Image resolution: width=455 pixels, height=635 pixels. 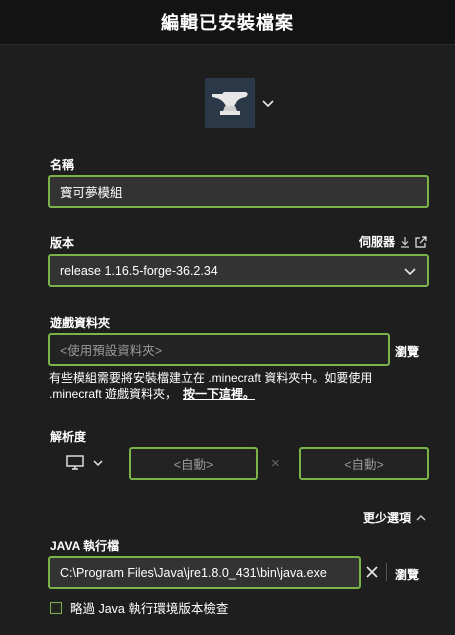 What do you see at coordinates (386, 518) in the screenshot?
I see `fewer-options-label: 更少選項` at bounding box center [386, 518].